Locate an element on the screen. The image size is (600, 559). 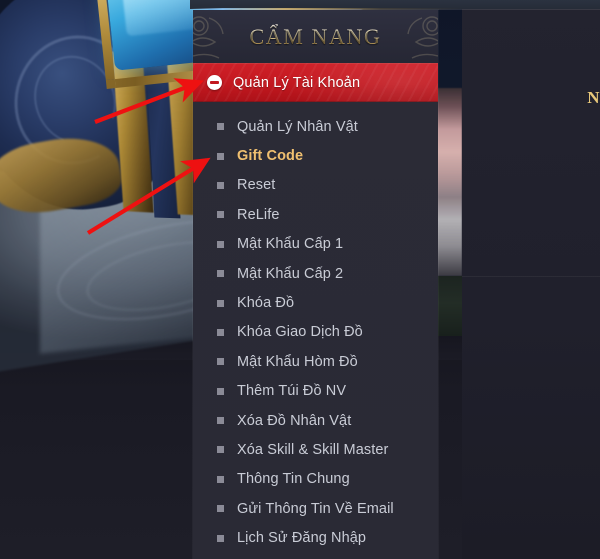
sidebar-item-gift-code: Gift Code is located at coordinates (315, 155).